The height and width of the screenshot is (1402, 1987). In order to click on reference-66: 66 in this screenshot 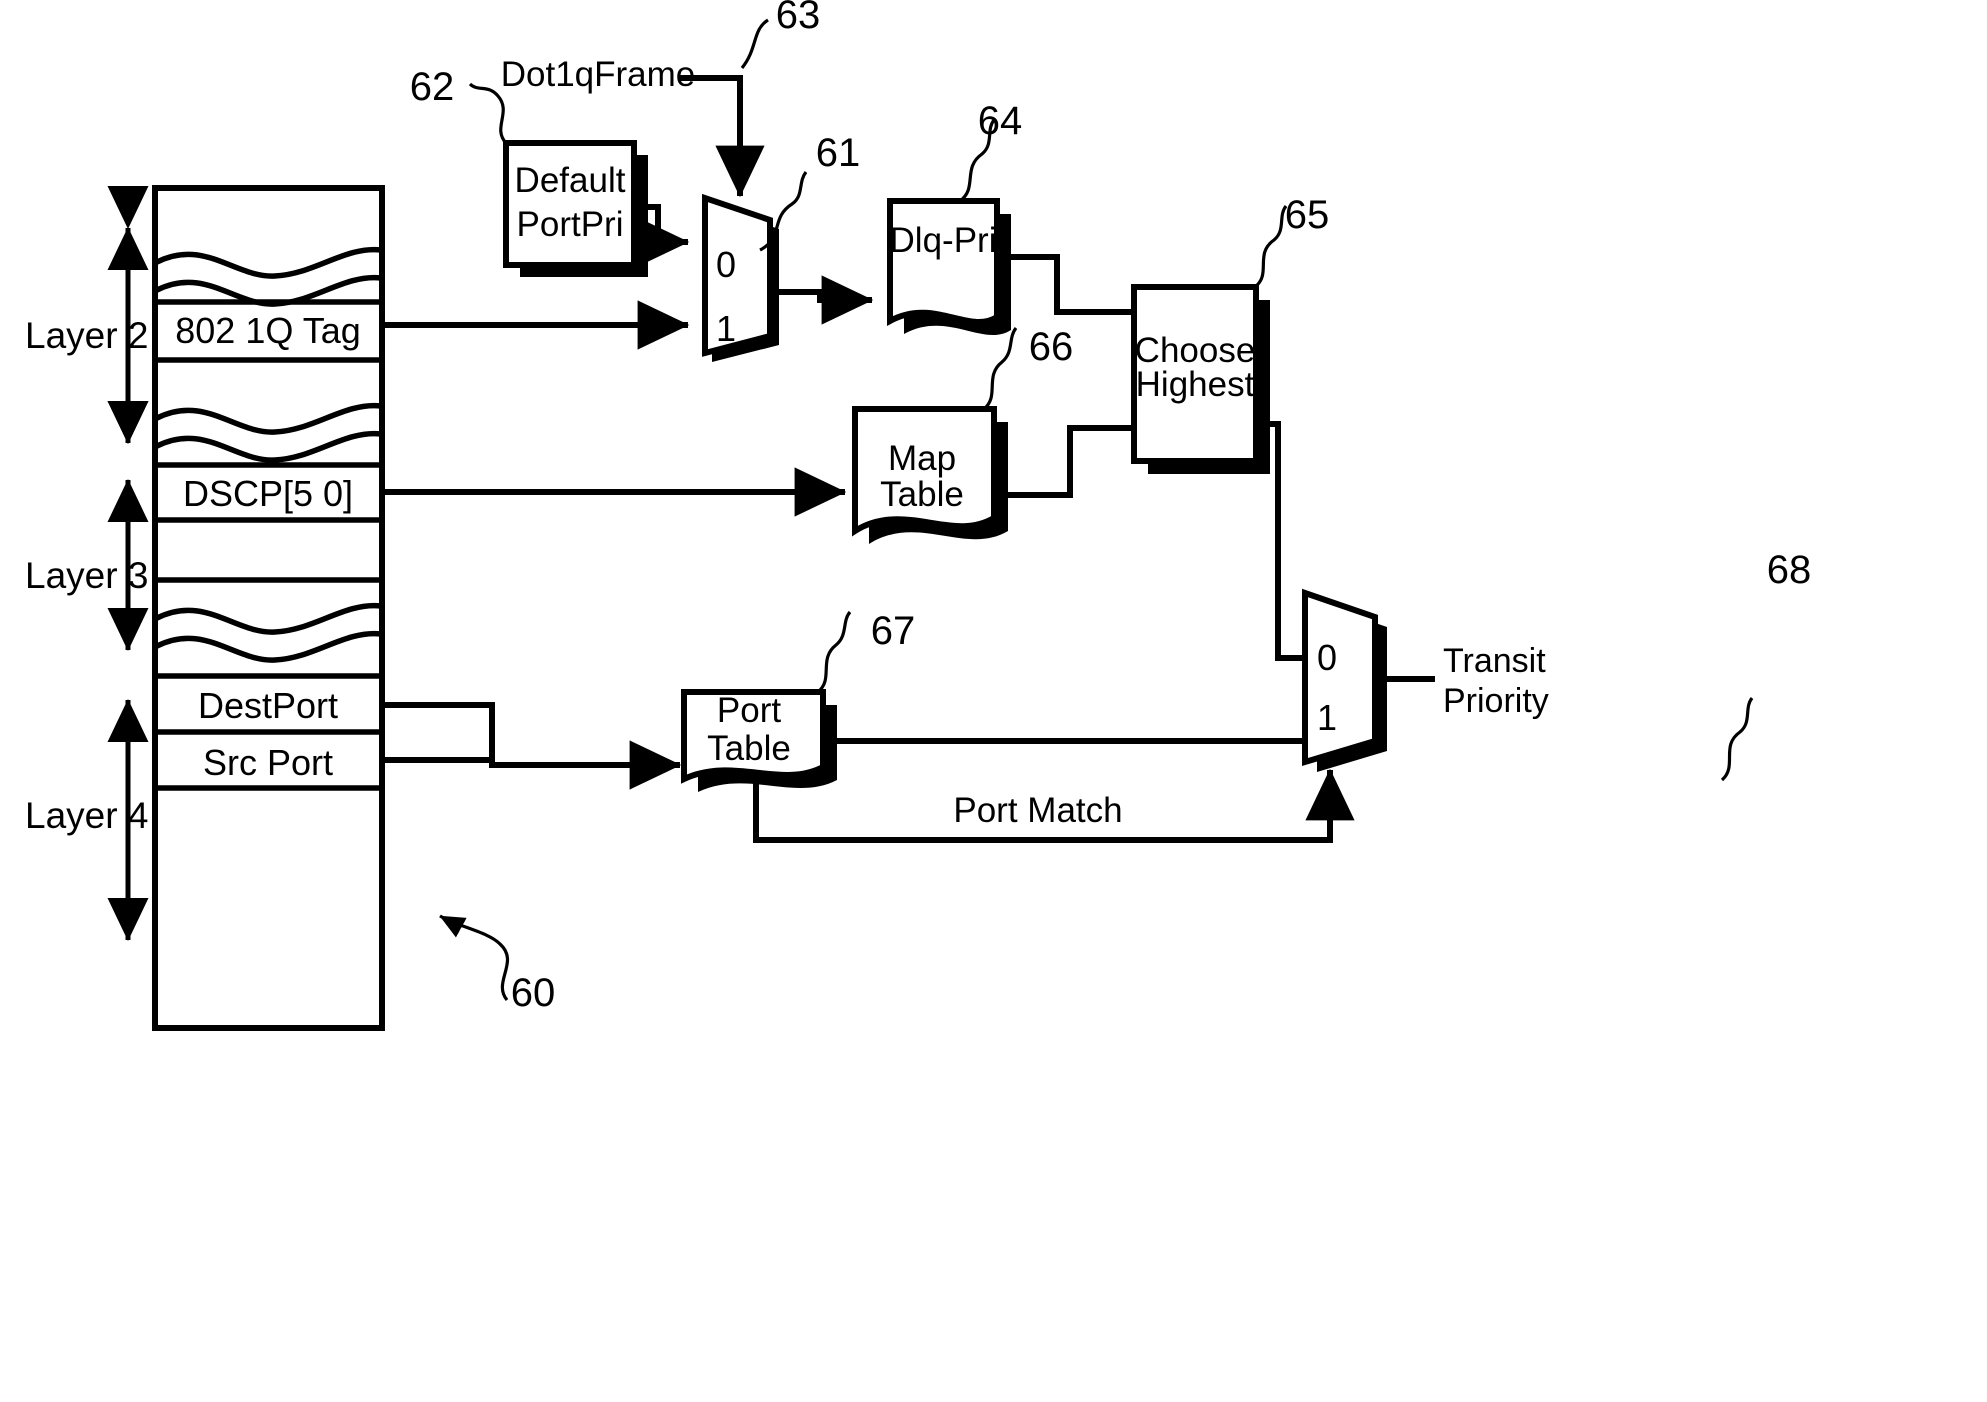, I will do `click(1051, 347)`.